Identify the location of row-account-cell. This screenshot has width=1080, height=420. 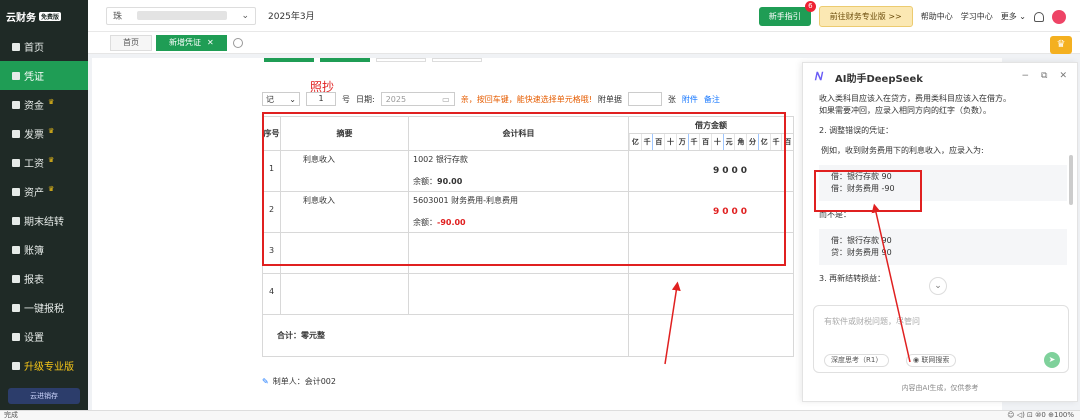
(518, 294).